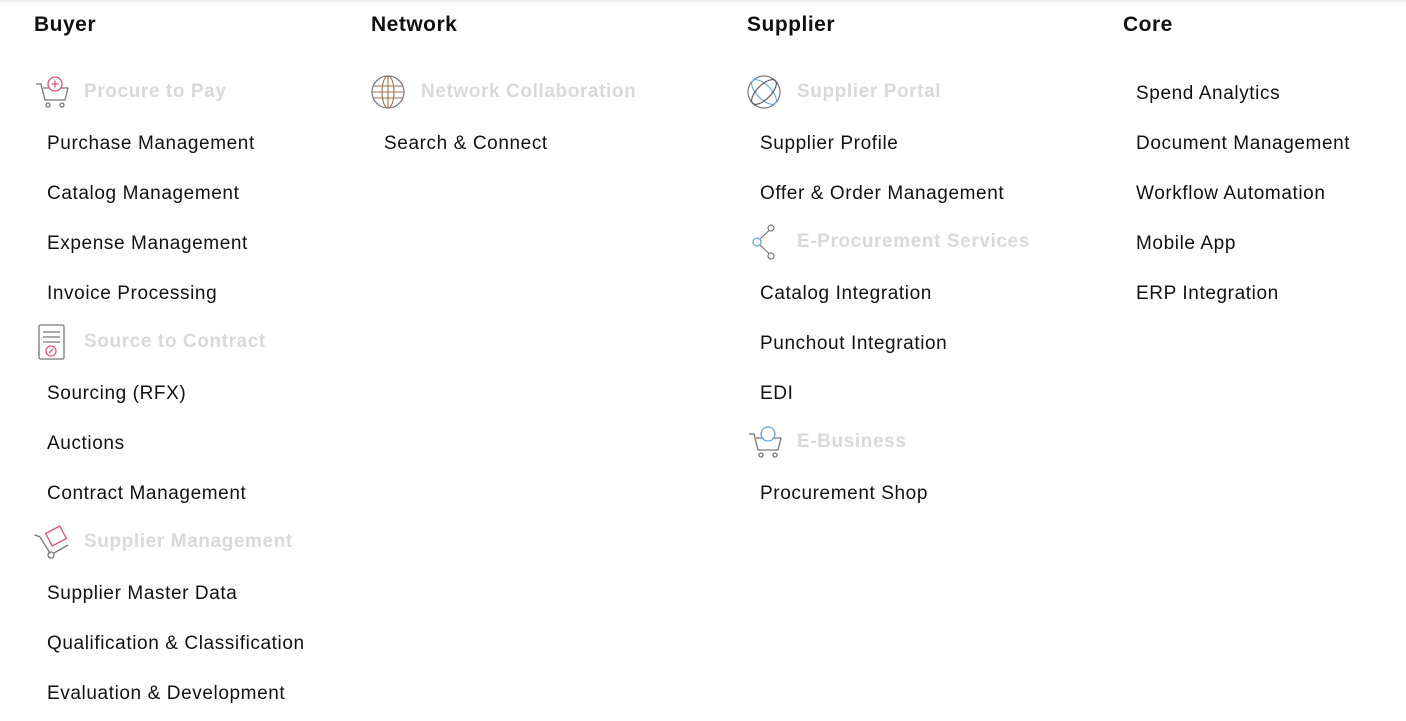  I want to click on category-label: E-Business, so click(852, 441).